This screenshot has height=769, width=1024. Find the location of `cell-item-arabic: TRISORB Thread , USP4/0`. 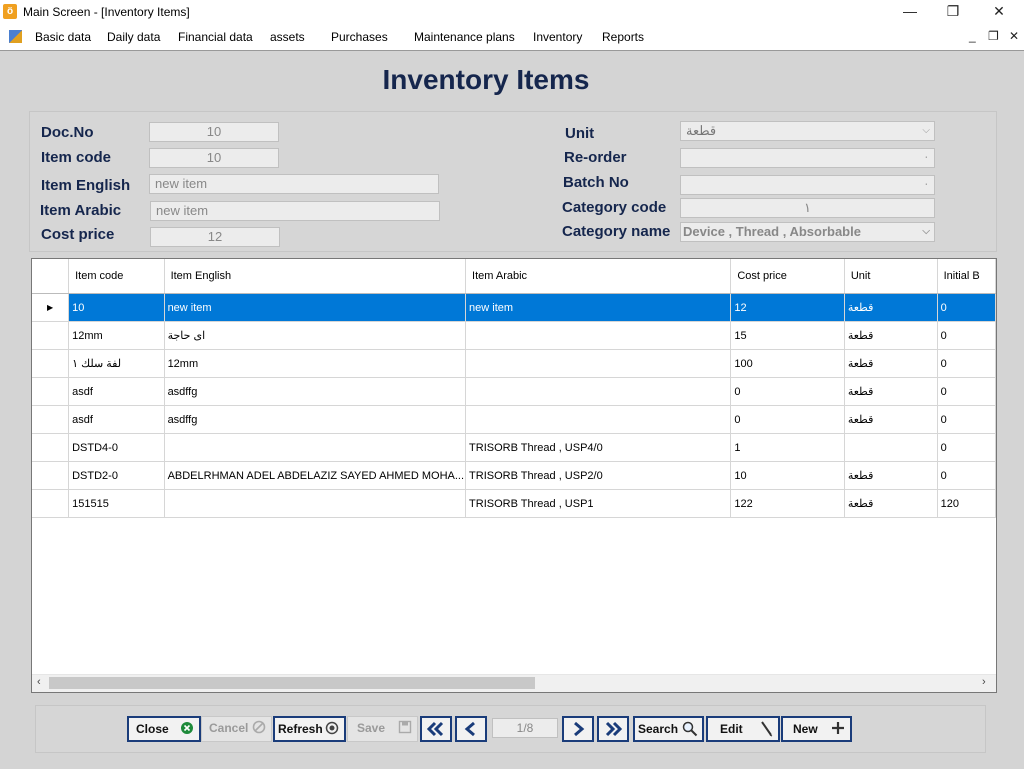

cell-item-arabic: TRISORB Thread , USP4/0 is located at coordinates (598, 447).